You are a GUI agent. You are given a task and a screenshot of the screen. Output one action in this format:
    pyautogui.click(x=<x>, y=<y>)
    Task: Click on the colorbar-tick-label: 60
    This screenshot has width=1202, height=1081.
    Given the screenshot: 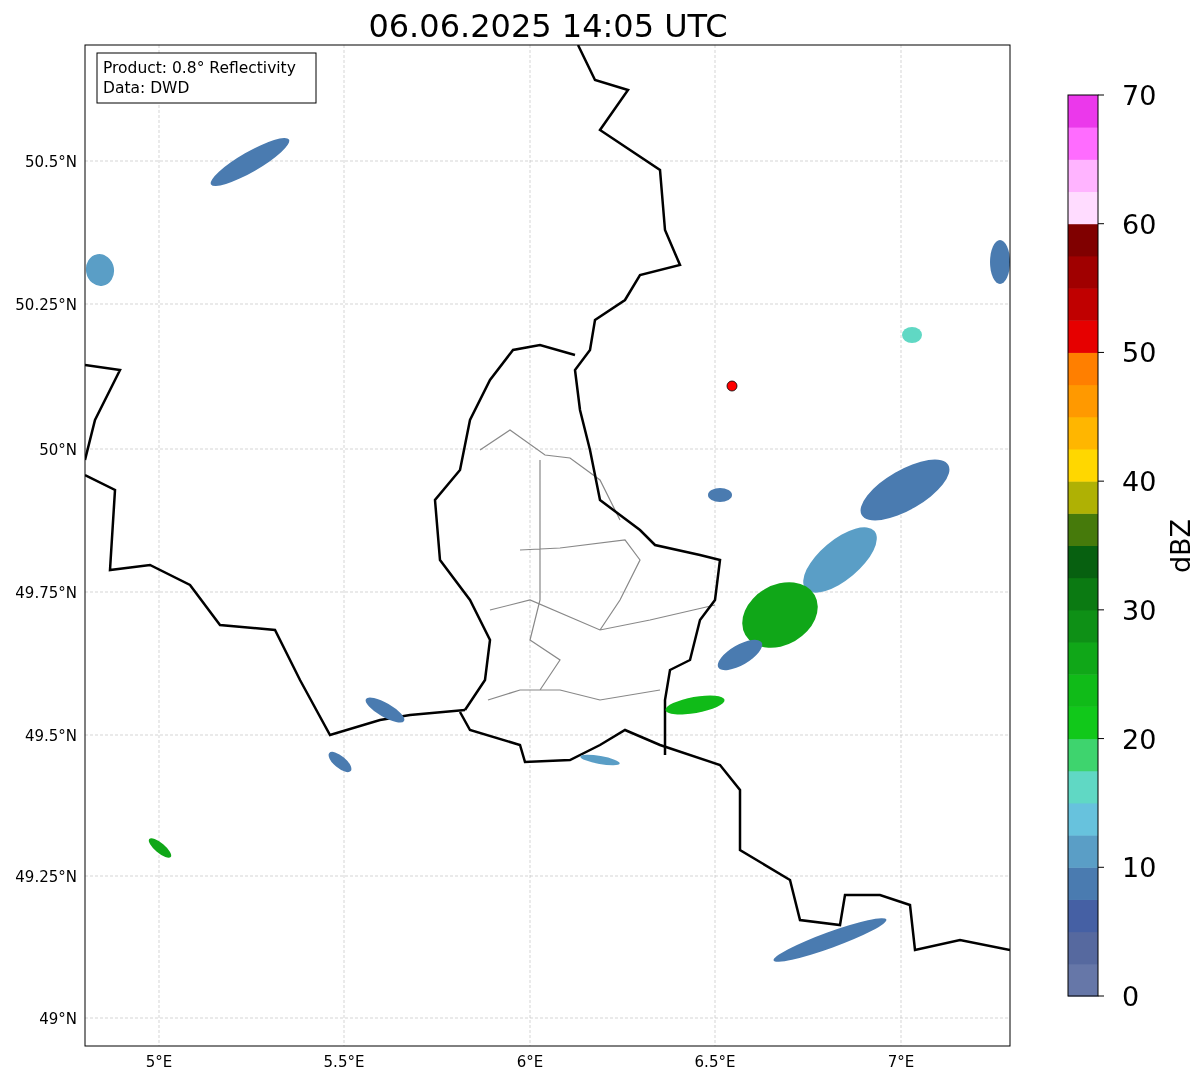 What is the action you would take?
    pyautogui.click(x=1139, y=224)
    